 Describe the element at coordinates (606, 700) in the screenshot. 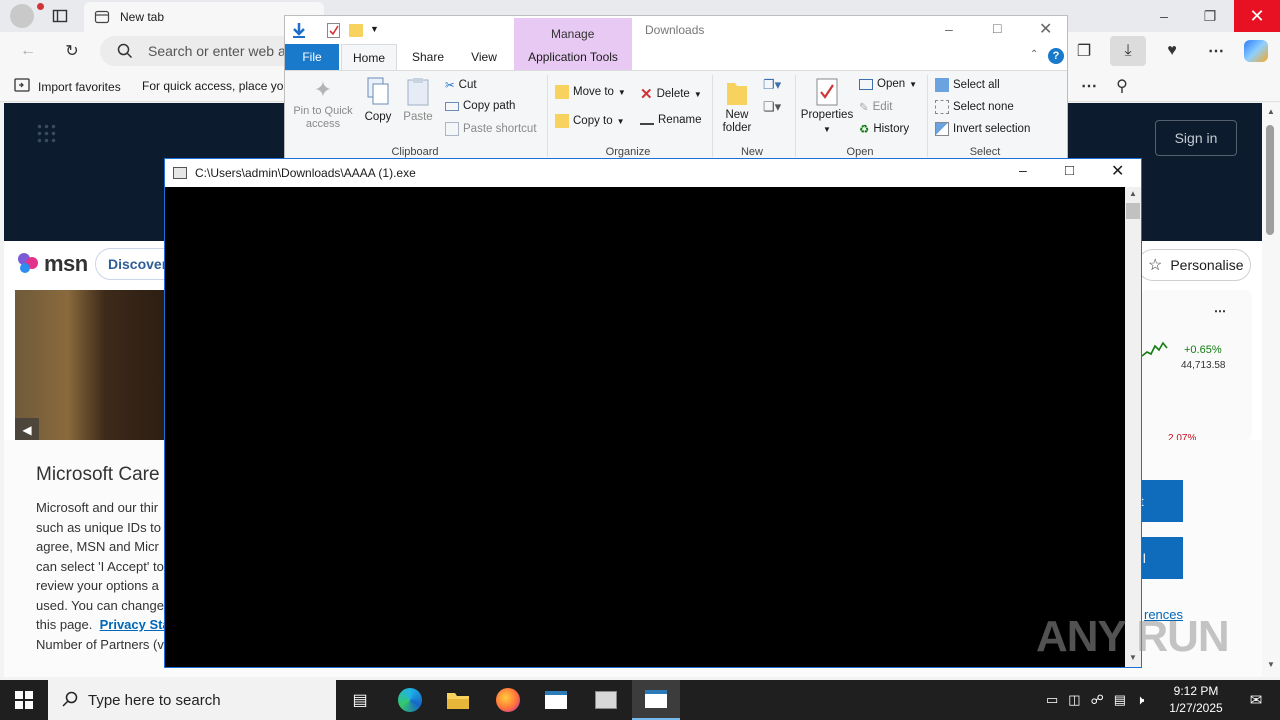

I see `network-app-taskbar-icon` at that location.